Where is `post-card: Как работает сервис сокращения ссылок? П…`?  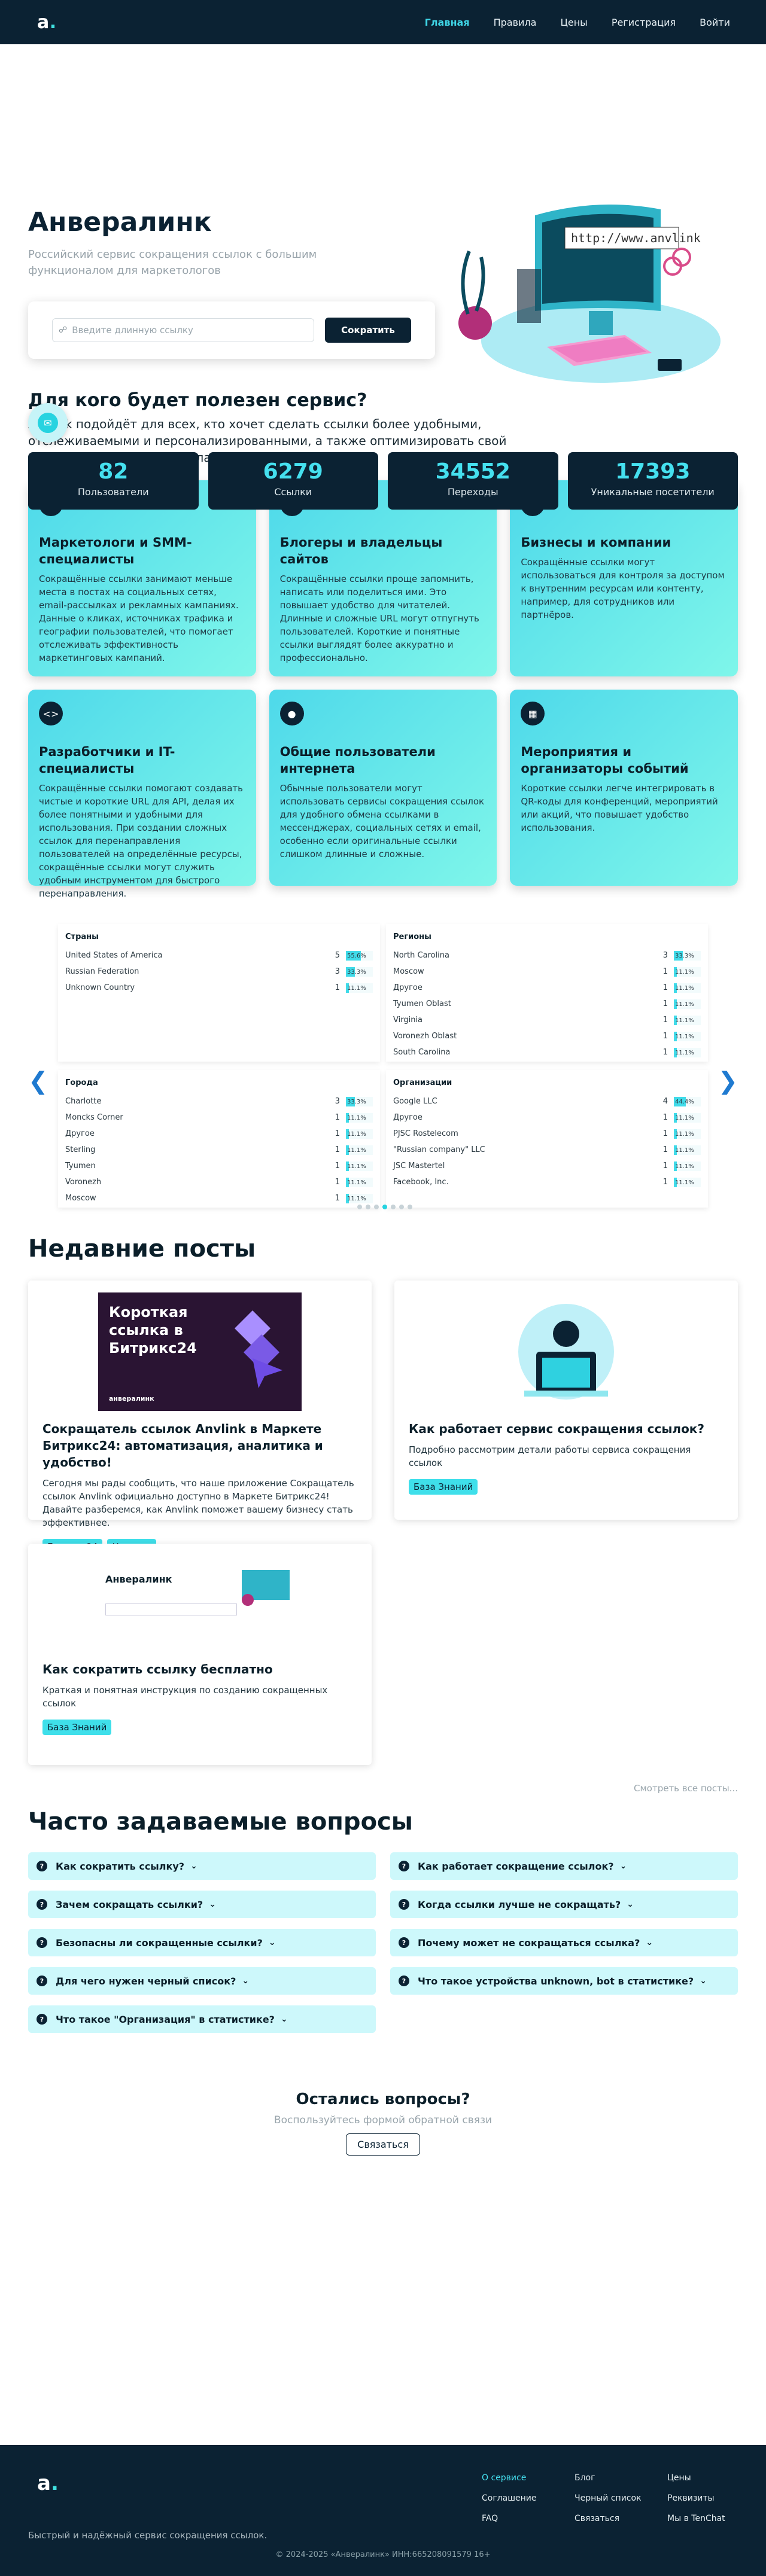 post-card: Как работает сервис сокращения ссылок? П… is located at coordinates (566, 1401).